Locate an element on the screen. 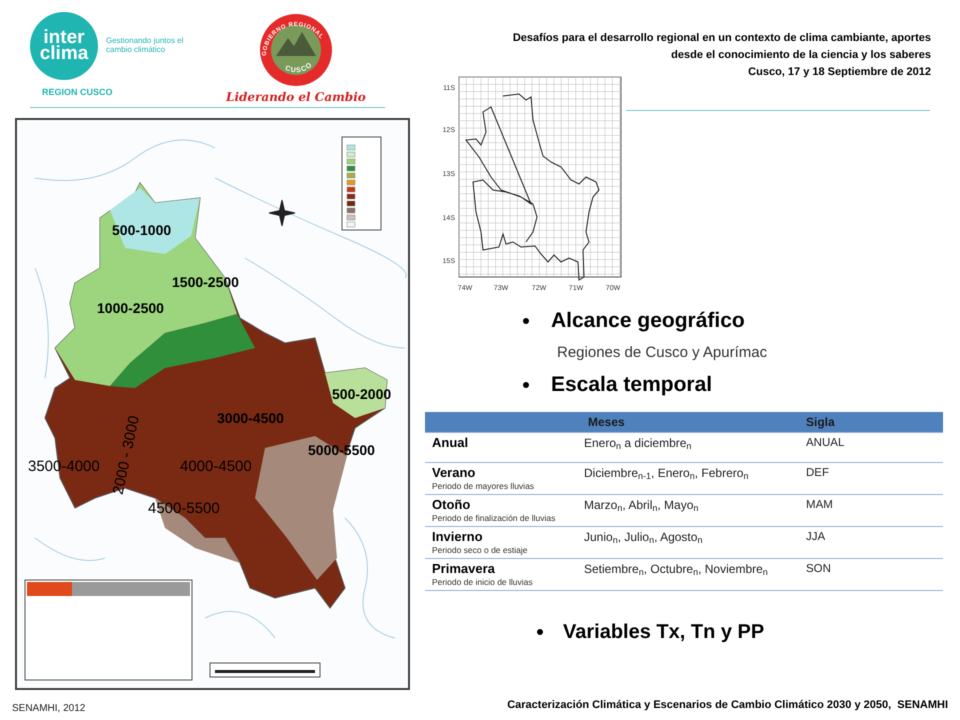  months-cell-text: Setiembre$_{n}$, Octubre$_{n}$, Noviembre$_{n}$ is located at coordinates (676, 570).